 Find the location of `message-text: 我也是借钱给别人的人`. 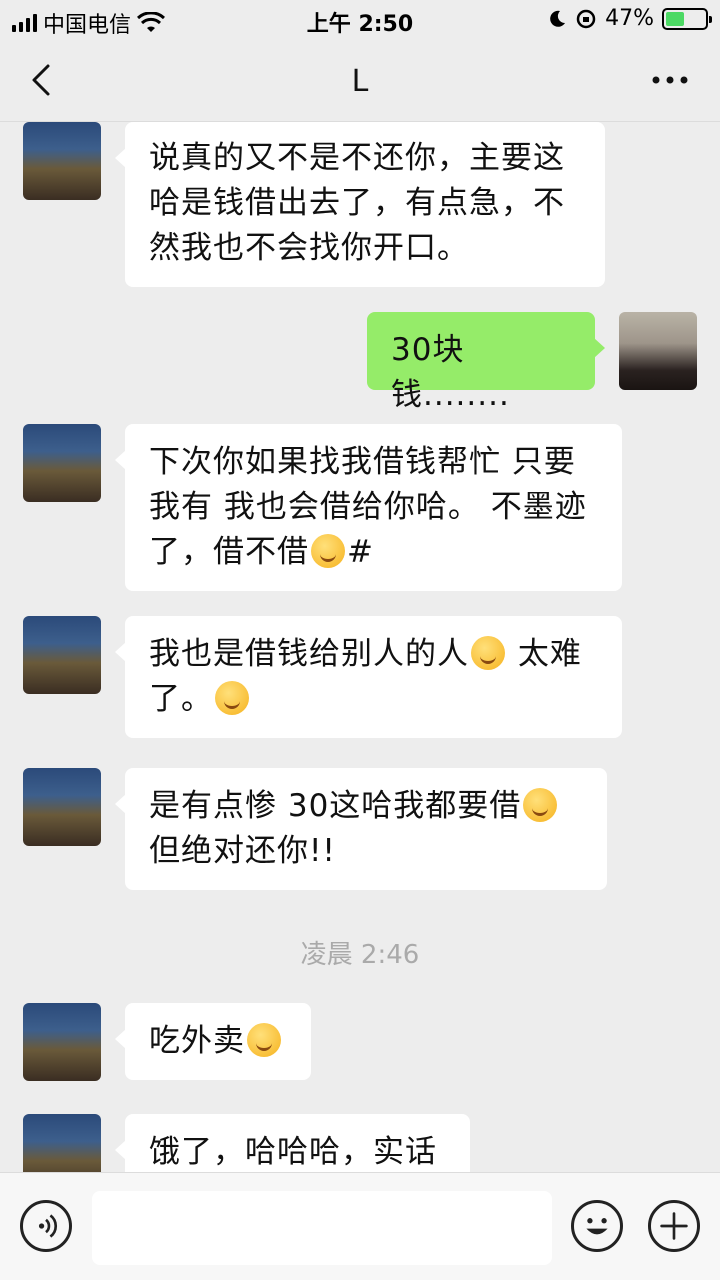

message-text: 我也是借钱给别人的人 is located at coordinates (309, 654).